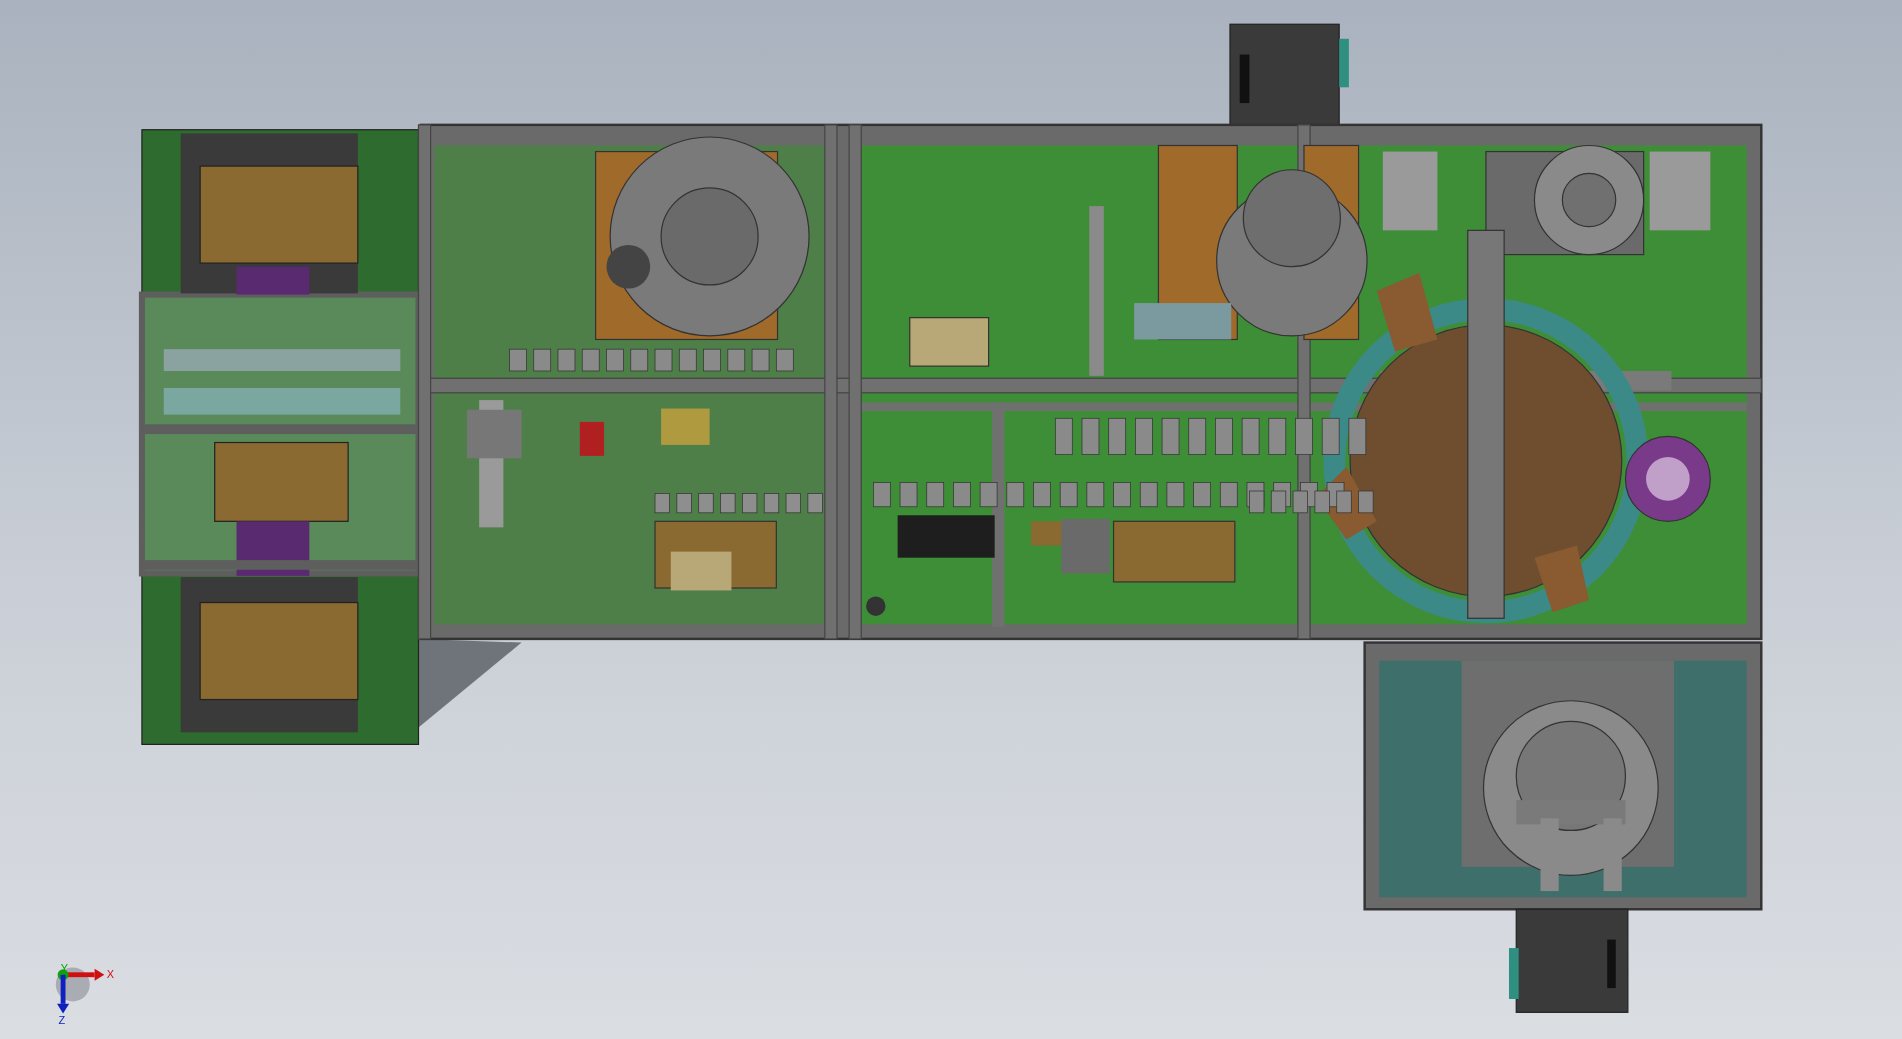 The image size is (1902, 1039). What do you see at coordinates (62, 1019) in the screenshot?
I see `axis-label: Z` at bounding box center [62, 1019].